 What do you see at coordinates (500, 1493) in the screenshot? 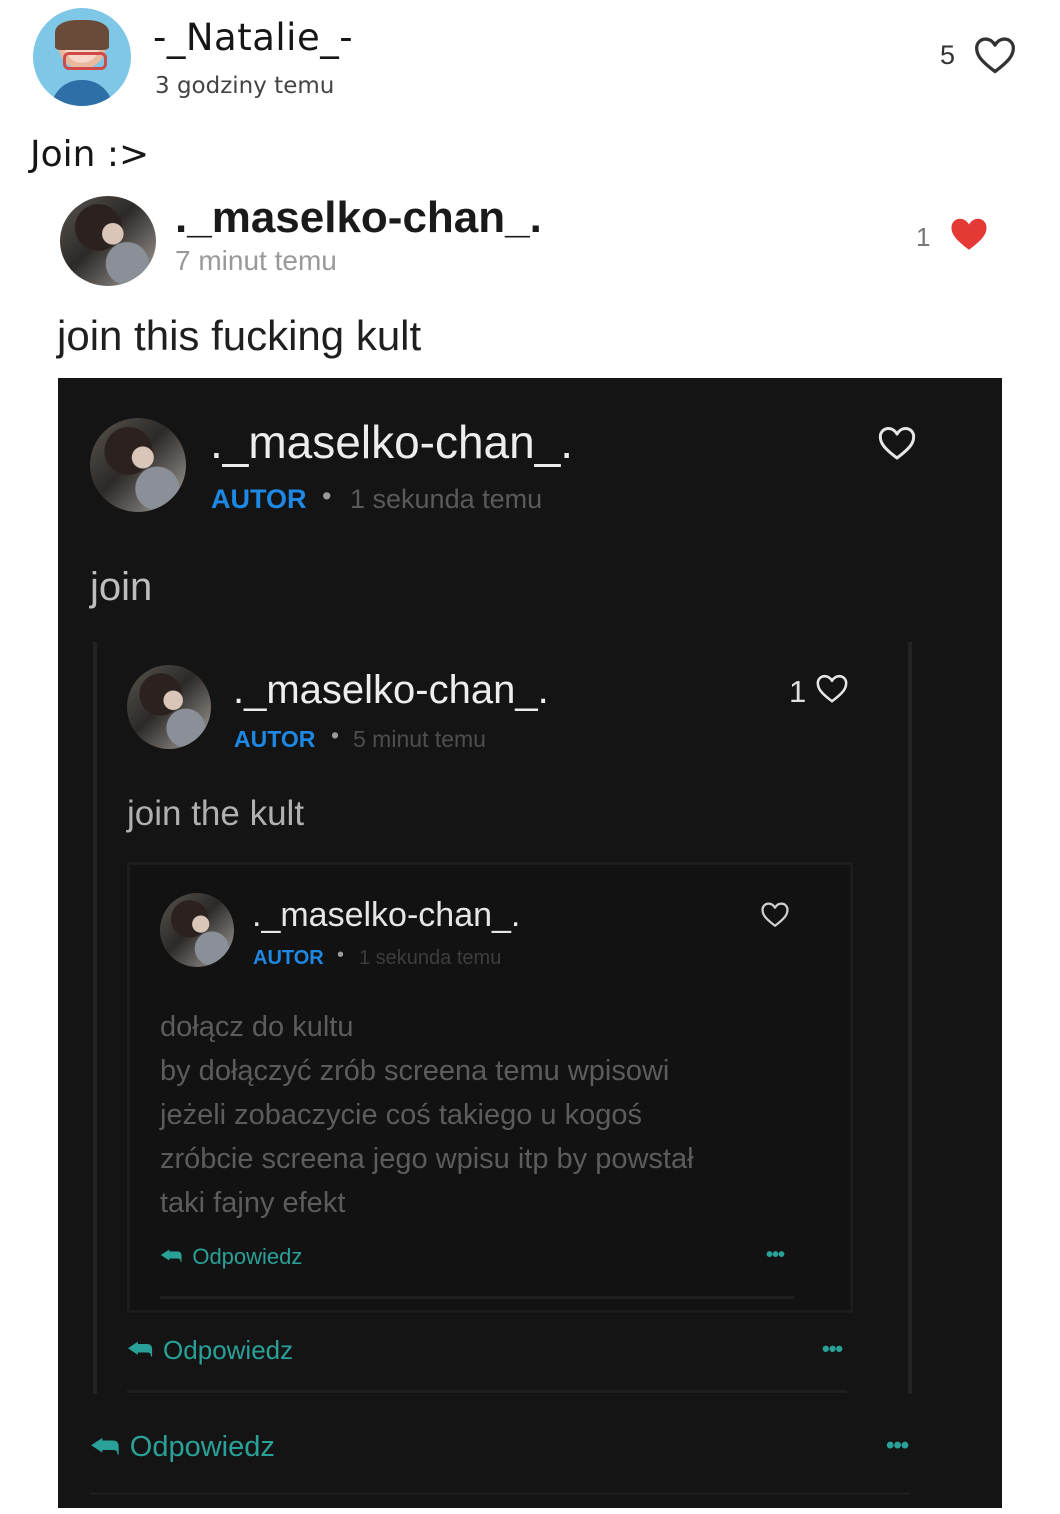
I see `l1-divider` at bounding box center [500, 1493].